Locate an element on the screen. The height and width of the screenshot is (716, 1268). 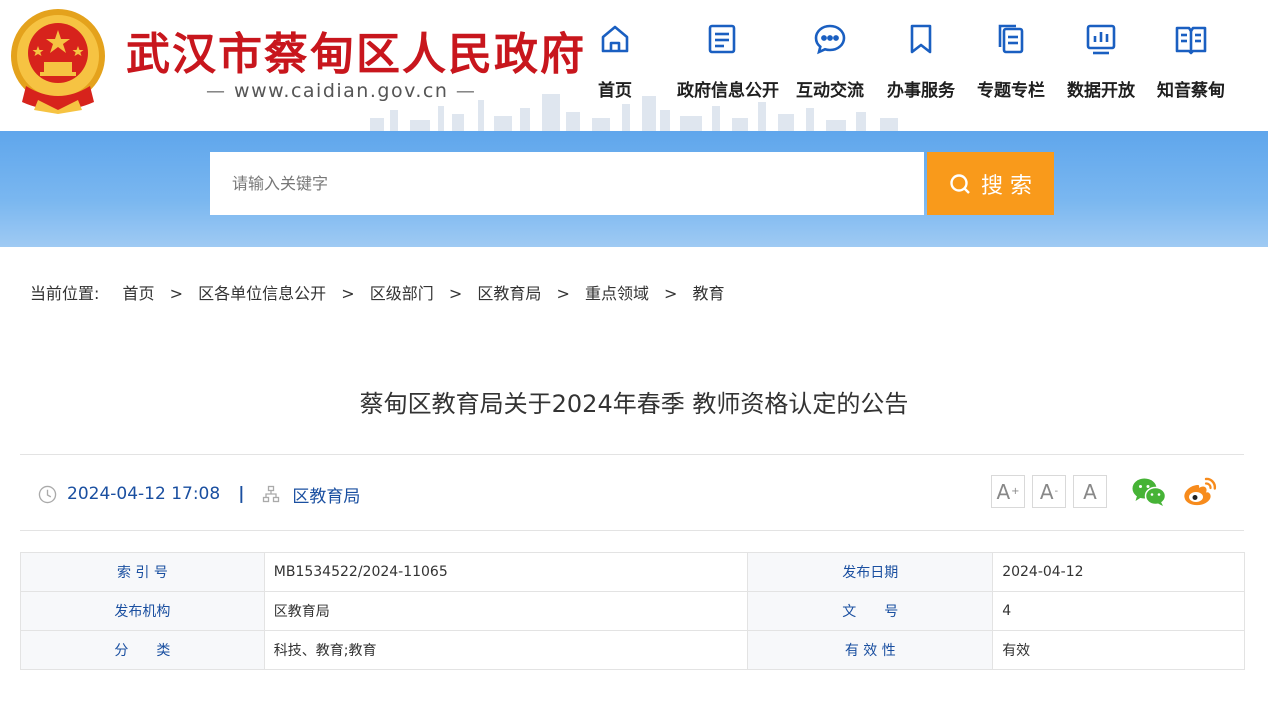
info-key-index-number: 索 引 号 is located at coordinates (142, 572).